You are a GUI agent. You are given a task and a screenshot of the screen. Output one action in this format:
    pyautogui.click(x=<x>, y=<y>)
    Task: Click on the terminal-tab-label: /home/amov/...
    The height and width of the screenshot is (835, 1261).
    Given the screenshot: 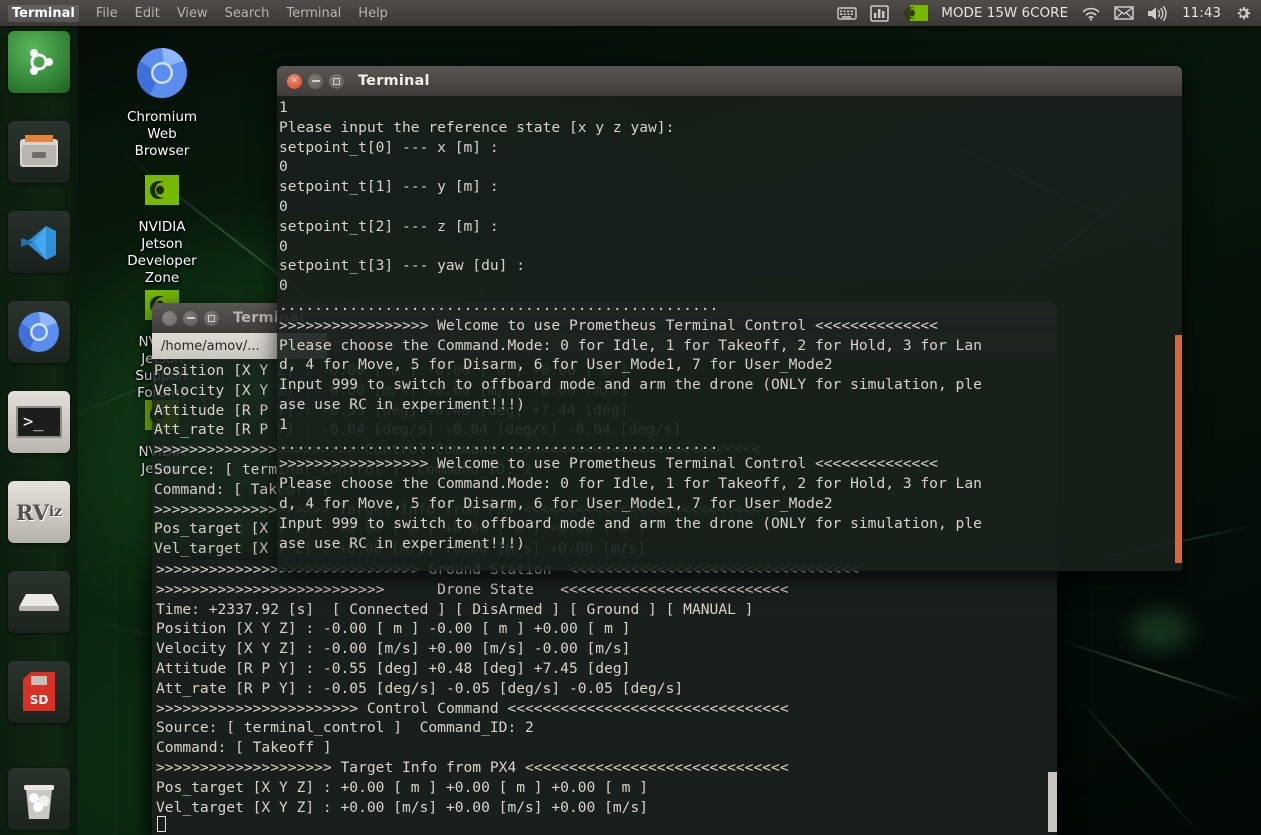 What is the action you would take?
    pyautogui.click(x=210, y=346)
    